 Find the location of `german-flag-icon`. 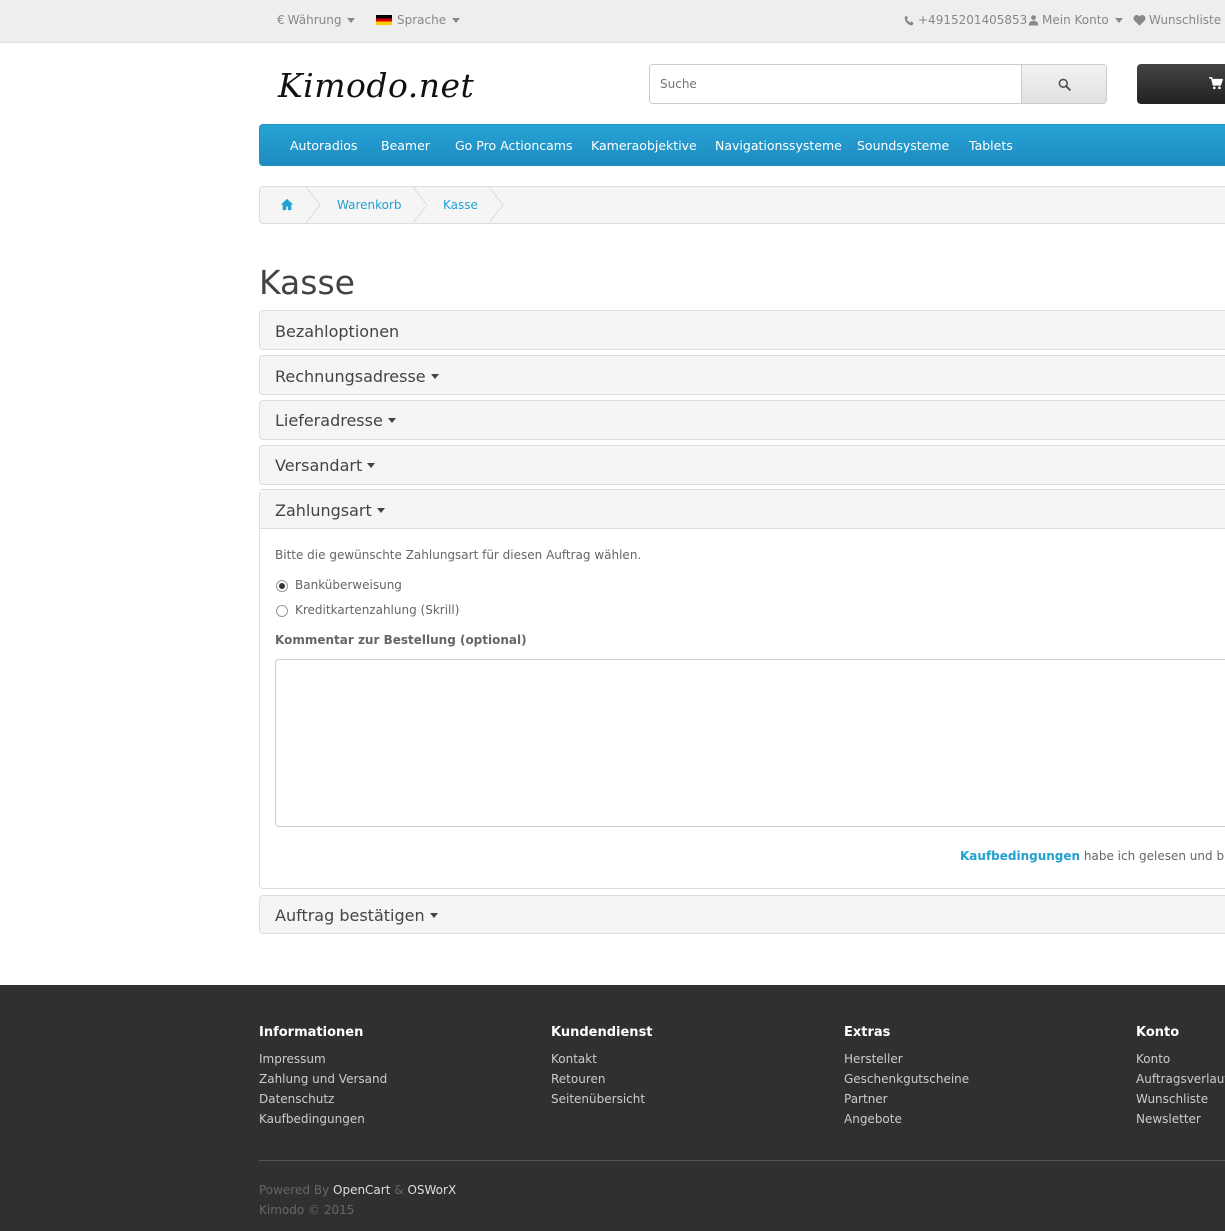

german-flag-icon is located at coordinates (384, 20).